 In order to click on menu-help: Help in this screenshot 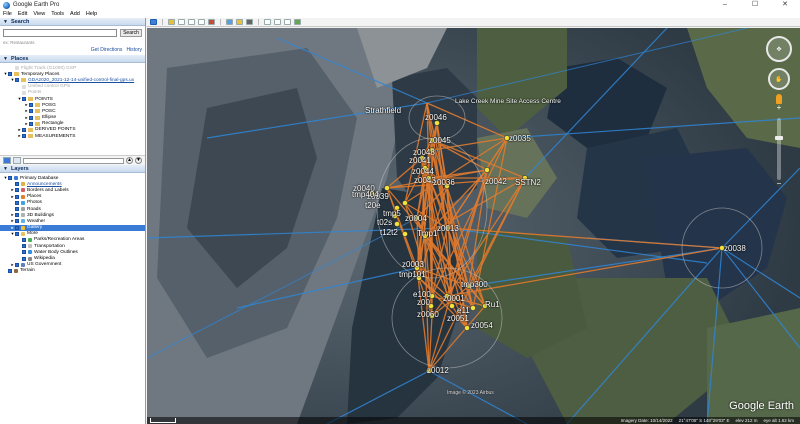, I will do `click(91, 14)`.